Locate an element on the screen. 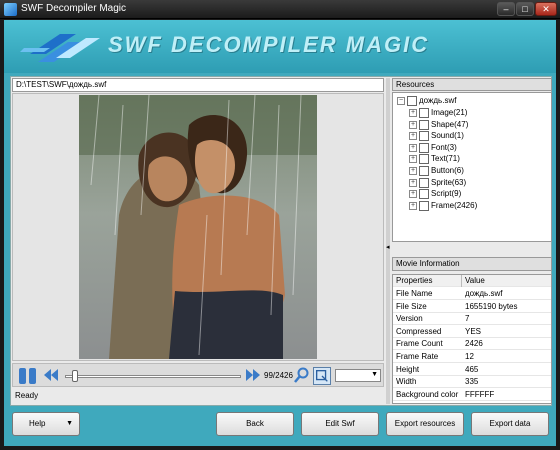  tree-item: + Button(6) is located at coordinates (436, 171).